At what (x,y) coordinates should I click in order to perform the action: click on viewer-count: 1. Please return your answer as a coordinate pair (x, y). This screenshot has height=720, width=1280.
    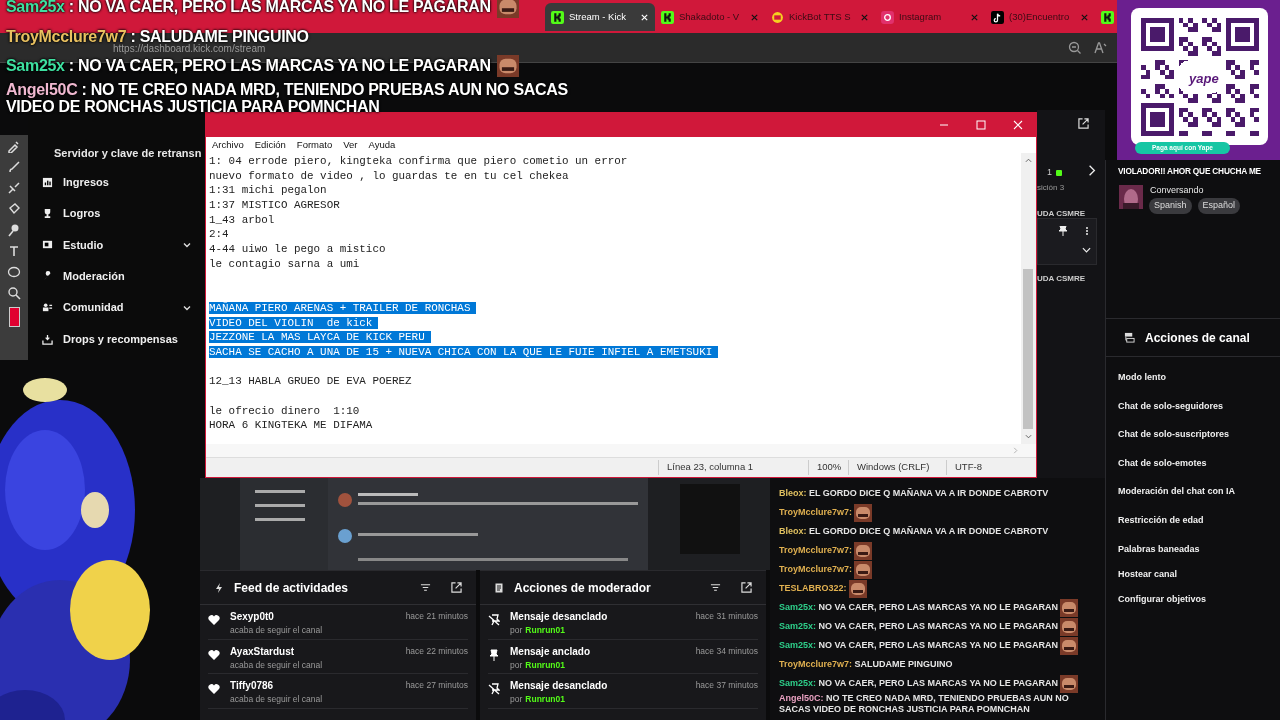
    Looking at the image, I should click on (1049, 172).